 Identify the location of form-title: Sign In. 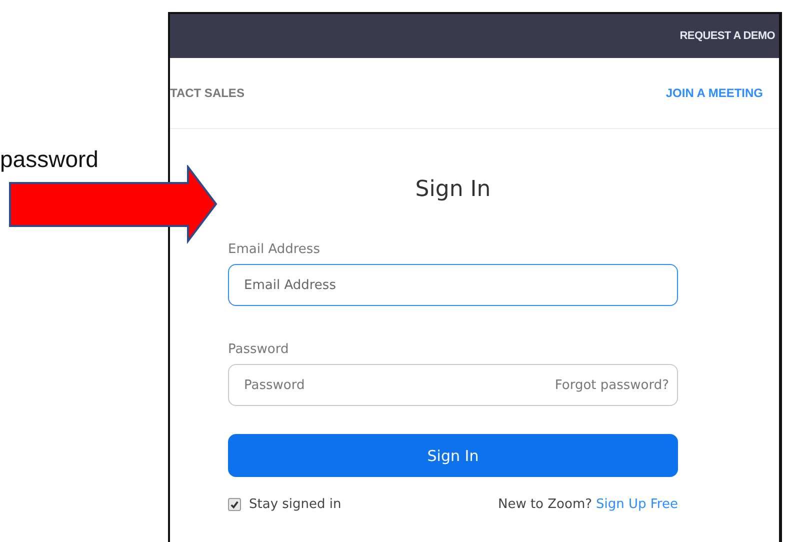
(453, 189).